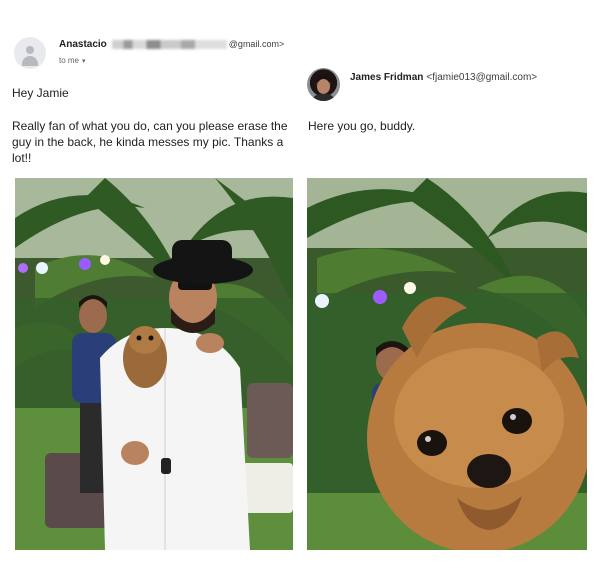  I want to click on avatar-face-shape, so click(323, 86).